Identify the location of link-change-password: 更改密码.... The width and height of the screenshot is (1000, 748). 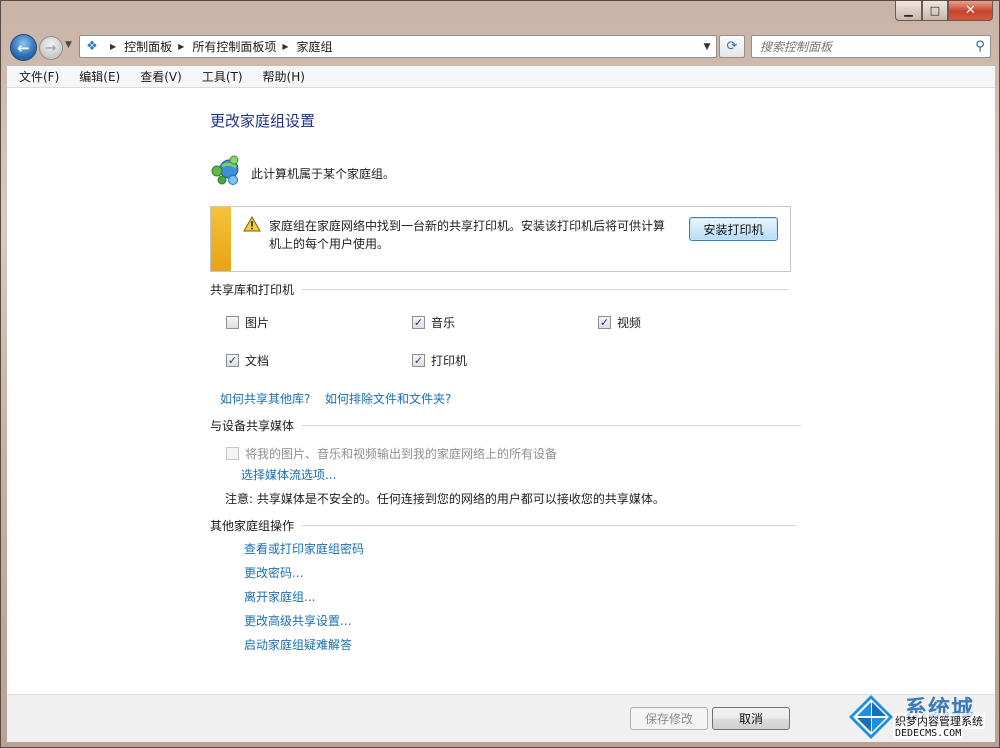
(273, 572).